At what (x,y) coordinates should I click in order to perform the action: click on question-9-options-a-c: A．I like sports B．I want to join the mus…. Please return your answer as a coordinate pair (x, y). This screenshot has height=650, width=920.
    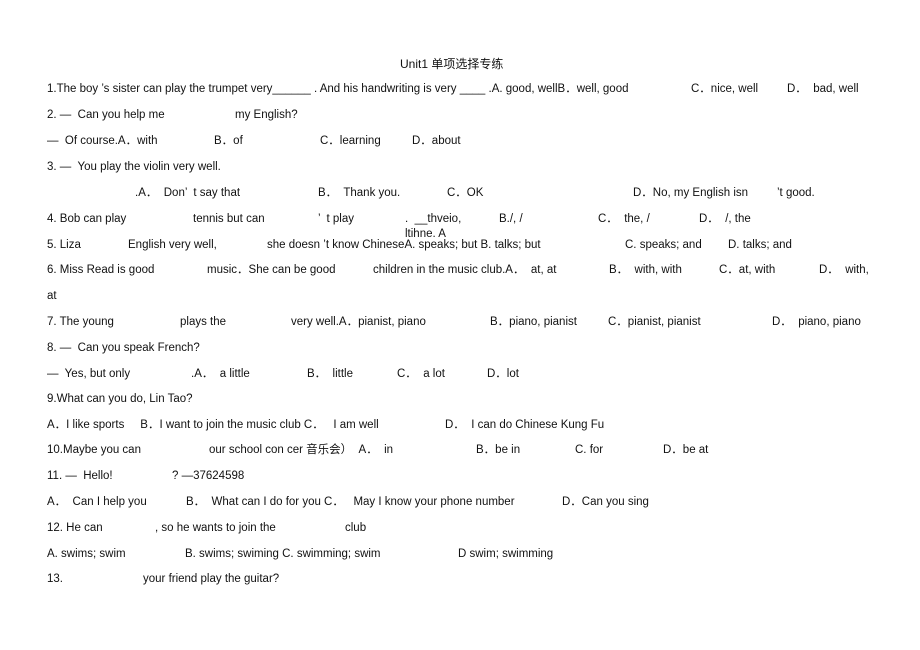
    Looking at the image, I should click on (213, 425).